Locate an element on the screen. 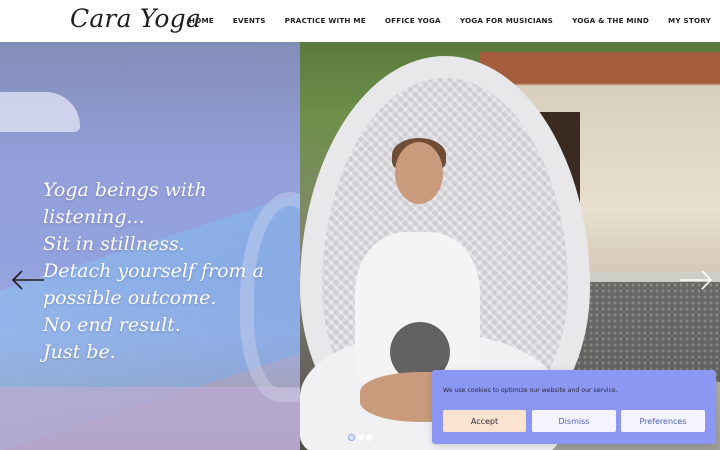 The height and width of the screenshot is (450, 720). nav-my-story: MY STORY is located at coordinates (689, 20).